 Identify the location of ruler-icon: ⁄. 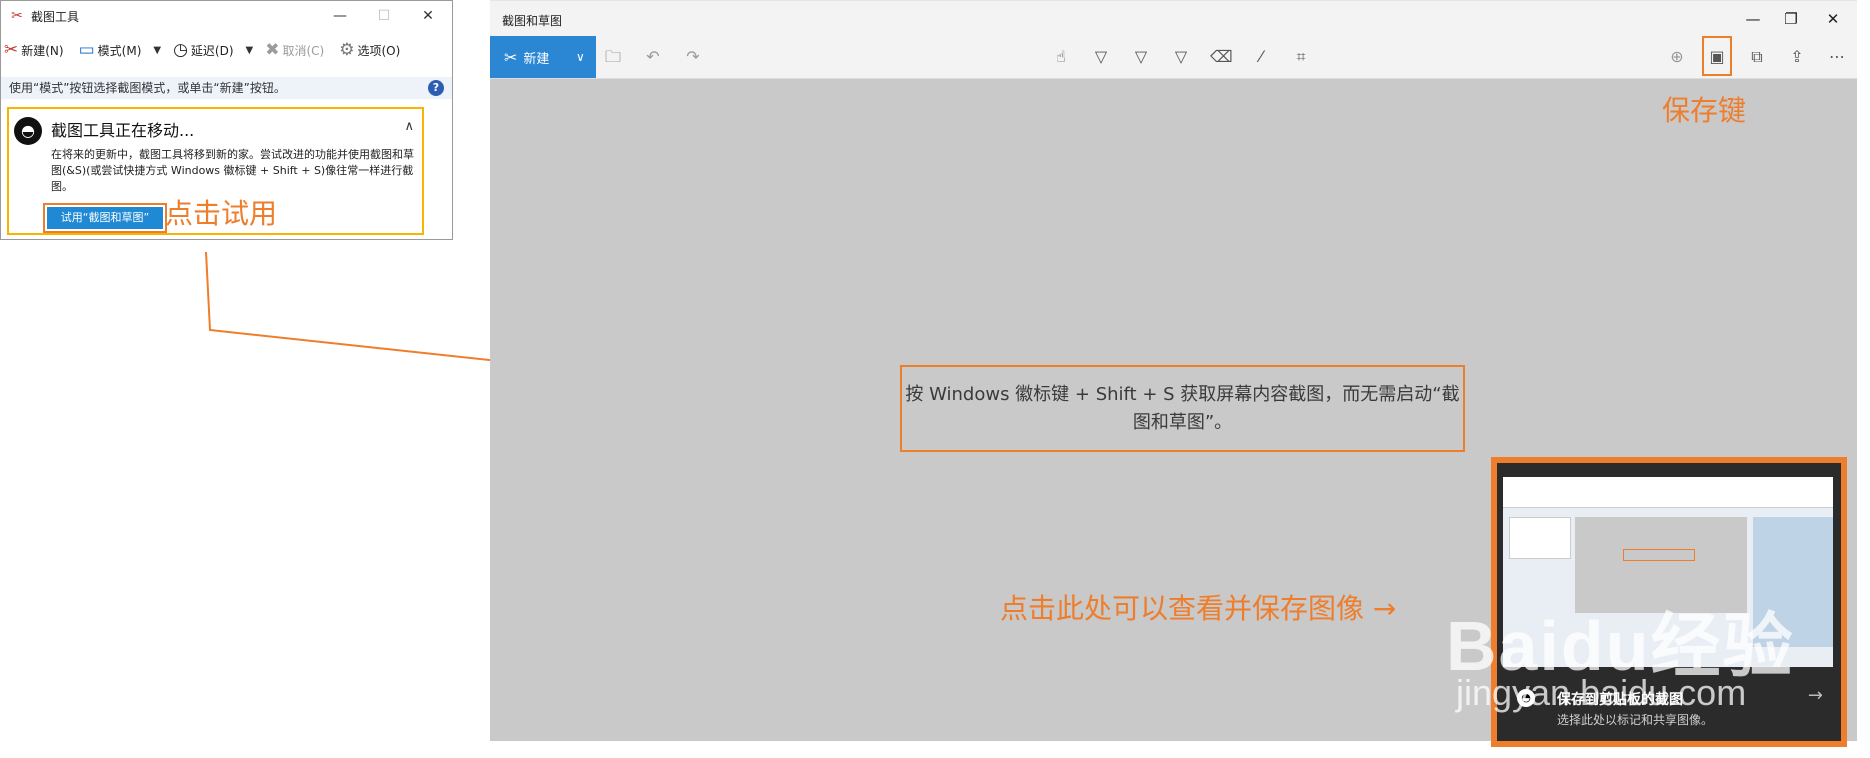
(1261, 57).